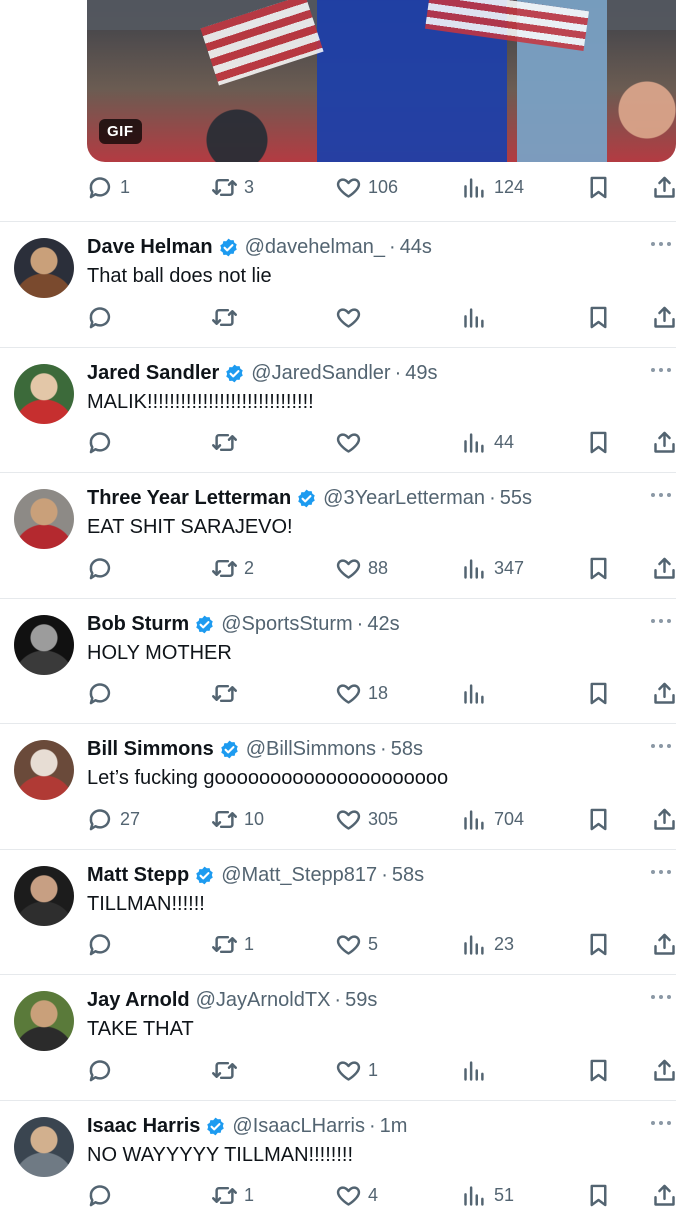 This screenshot has width=676, height=1226. Describe the element at coordinates (421, 373) in the screenshot. I see `timestamp: 49s` at that location.